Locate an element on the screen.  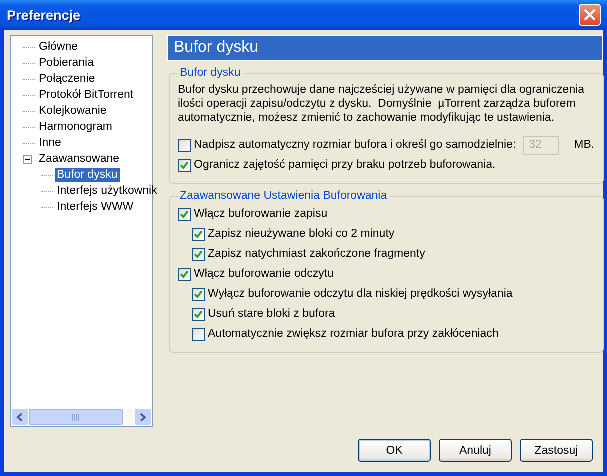
tree-item: Zaawansowane is located at coordinates (79, 159).